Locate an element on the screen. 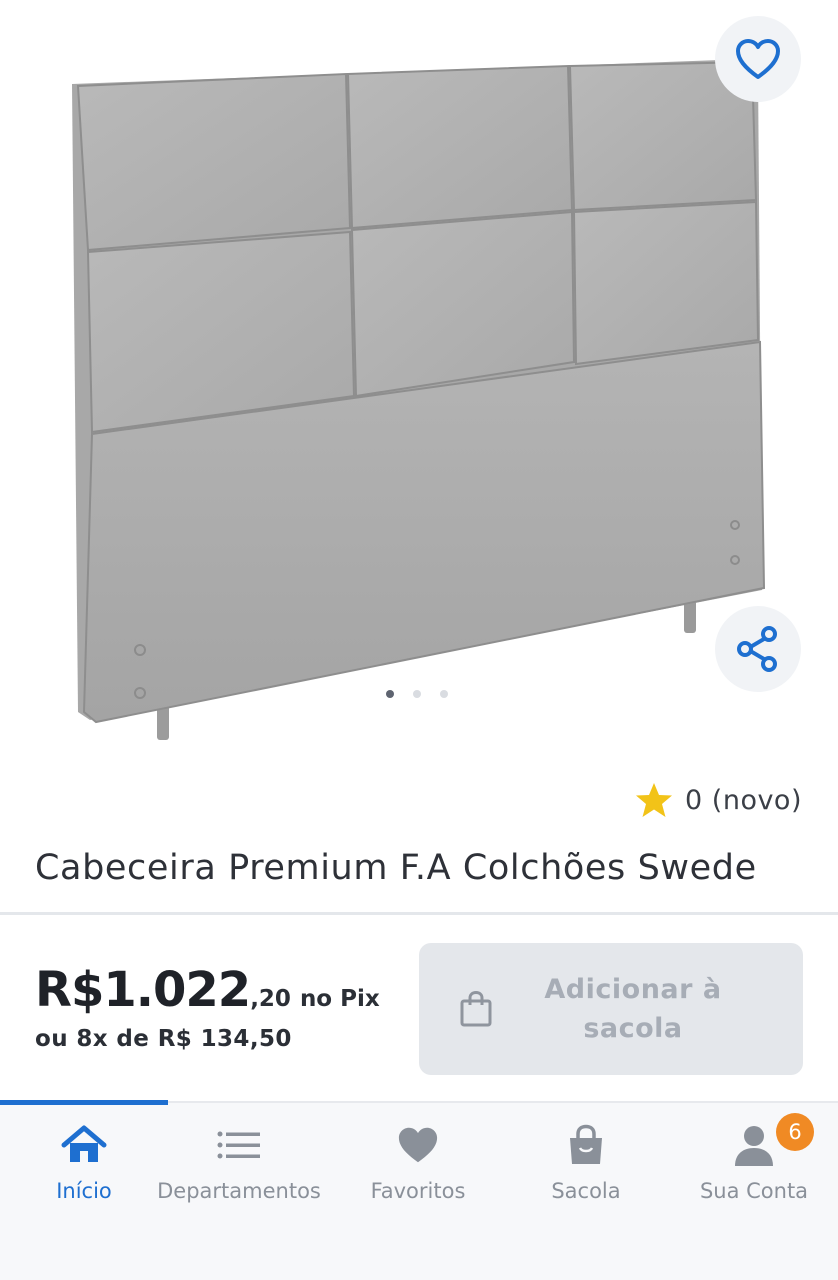  list-icon is located at coordinates (238, 1145).